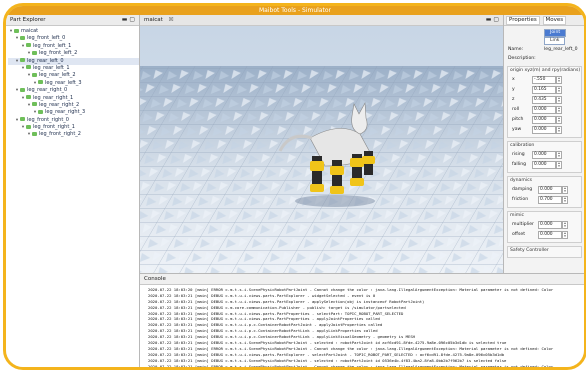 The width and height of the screenshot is (586, 370). What do you see at coordinates (518, 234) in the screenshot?
I see `field-label: offset` at bounding box center [518, 234].